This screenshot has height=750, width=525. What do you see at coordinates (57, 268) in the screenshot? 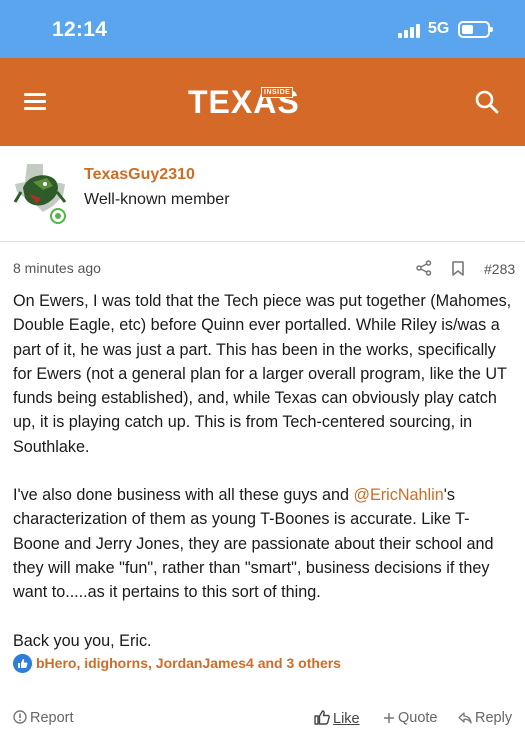
I see `post-time: 8 minutes ago` at bounding box center [57, 268].